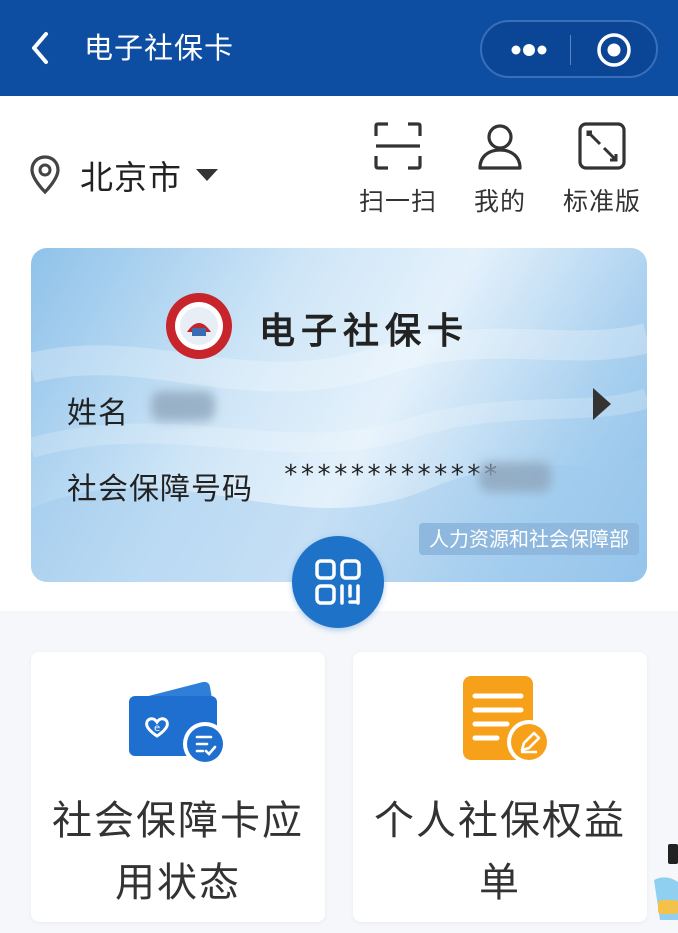  What do you see at coordinates (199, 326) in the screenshot?
I see `social-security-logo` at bounding box center [199, 326].